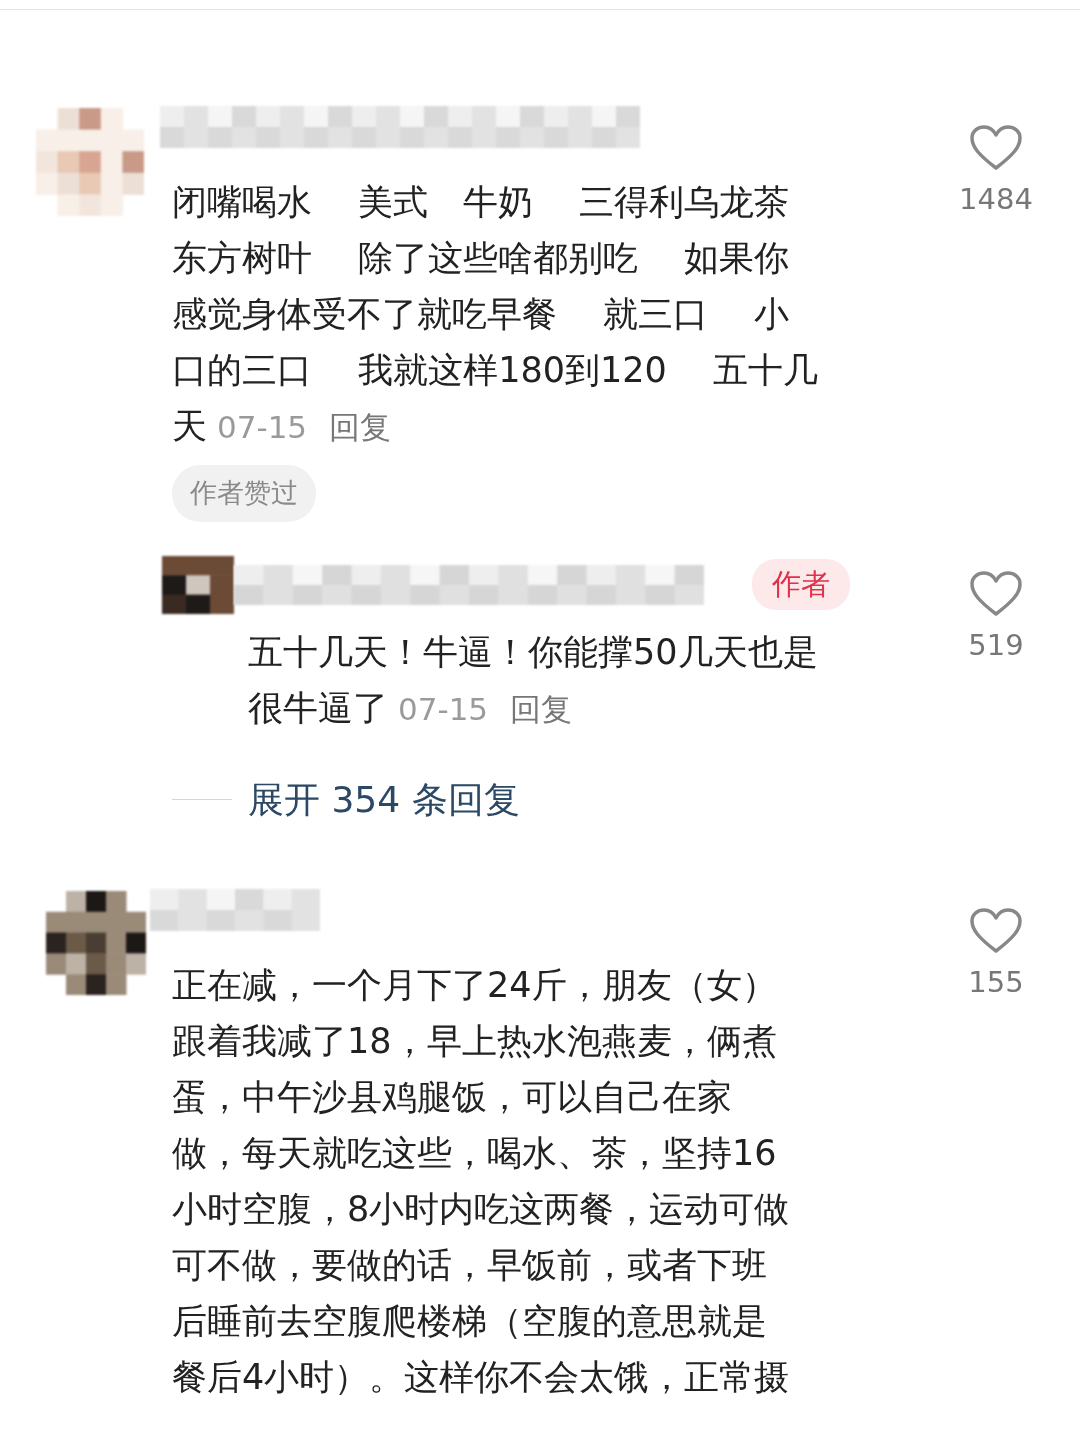 Image resolution: width=1080 pixels, height=1439 pixels. Describe the element at coordinates (469, 1265) in the screenshot. I see `comment-line: 可不做，要做的话，早饭前，或者下班` at that location.